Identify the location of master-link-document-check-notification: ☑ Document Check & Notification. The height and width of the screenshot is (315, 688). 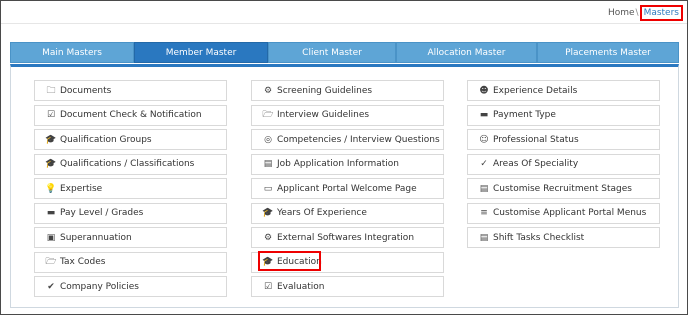
(130, 115).